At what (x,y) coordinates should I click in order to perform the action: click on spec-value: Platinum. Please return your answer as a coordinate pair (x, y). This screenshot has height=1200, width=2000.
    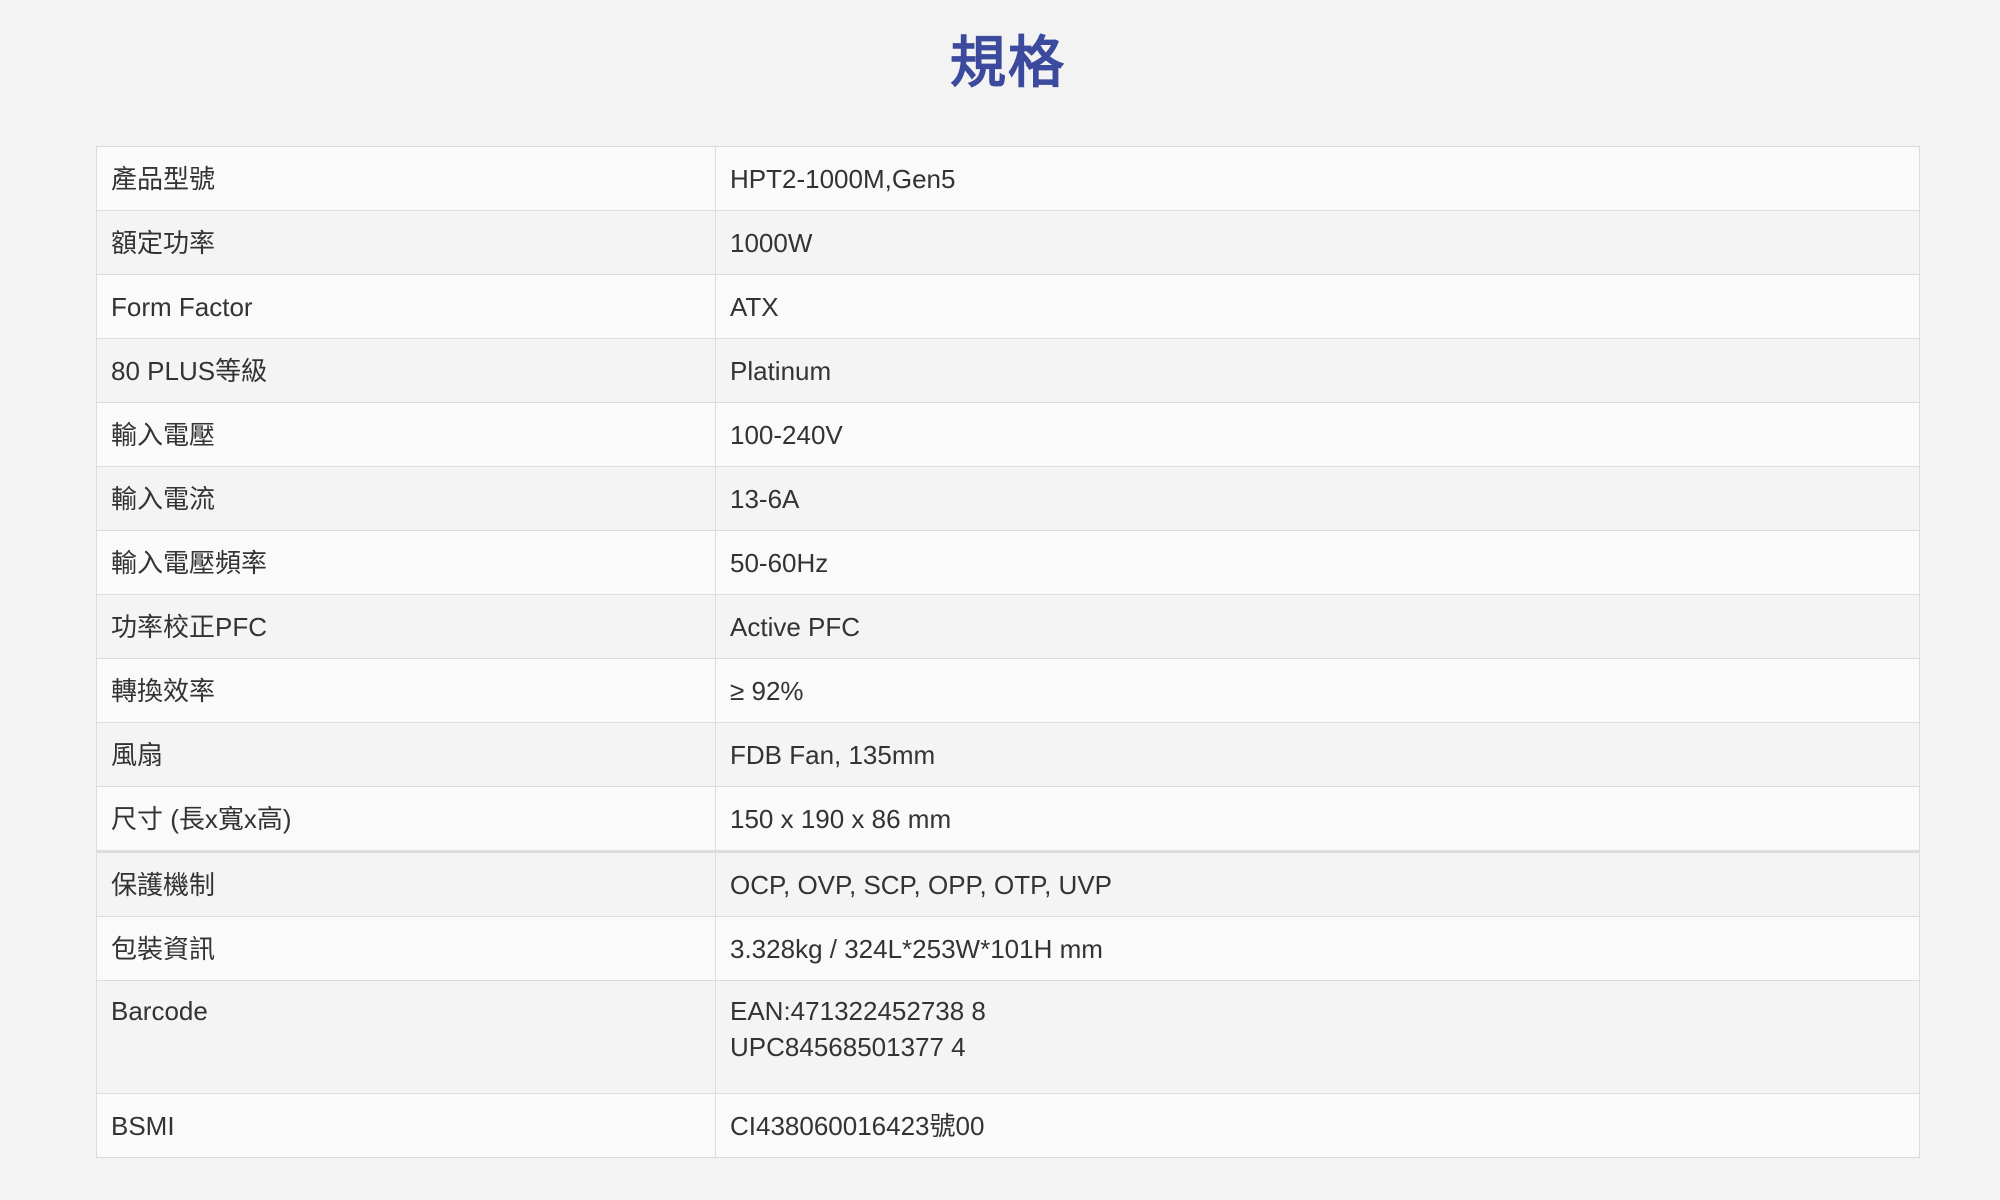
    Looking at the image, I should click on (1317, 370).